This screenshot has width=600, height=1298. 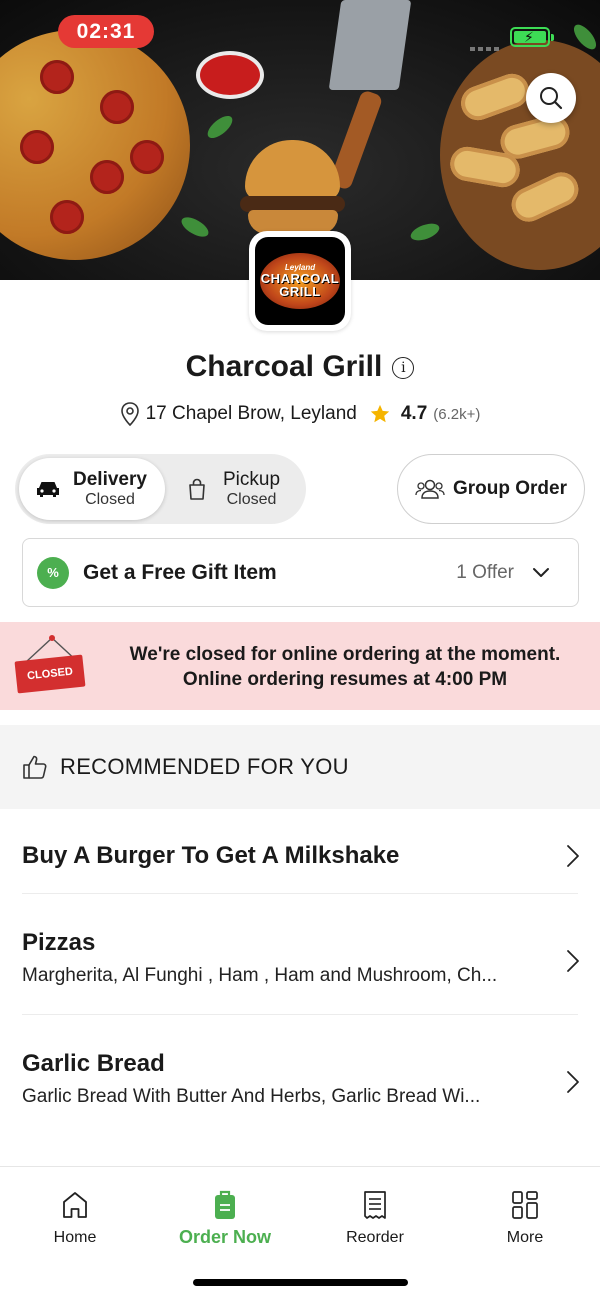 I want to click on category-title: Pizzas, so click(x=59, y=942).